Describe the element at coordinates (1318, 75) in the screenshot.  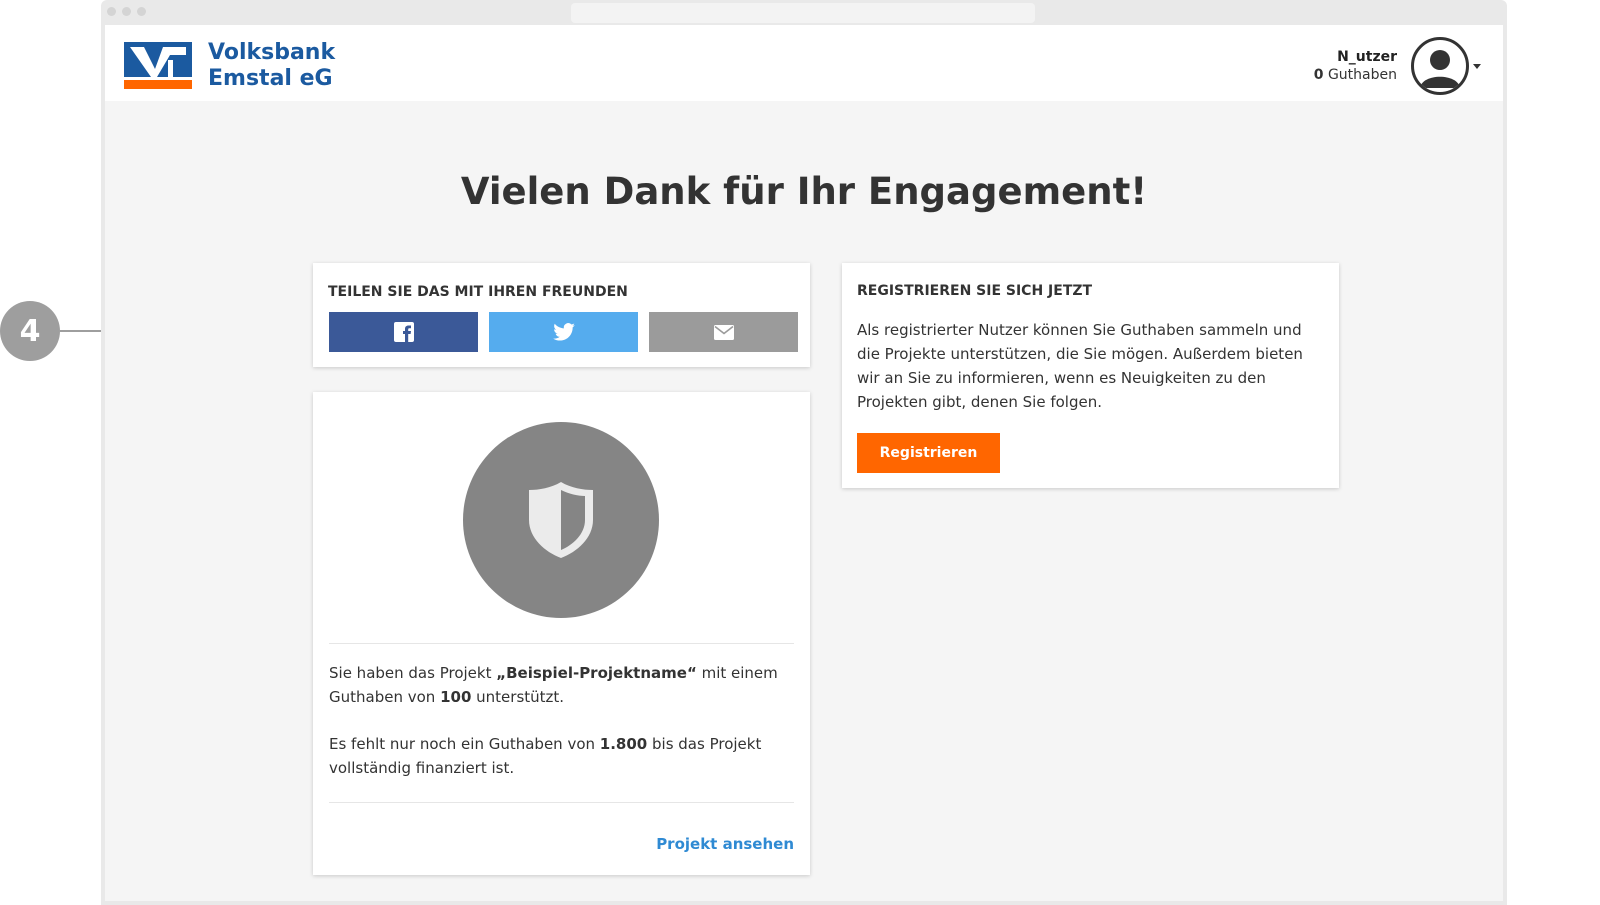
I see `user-credit-value: 0` at that location.